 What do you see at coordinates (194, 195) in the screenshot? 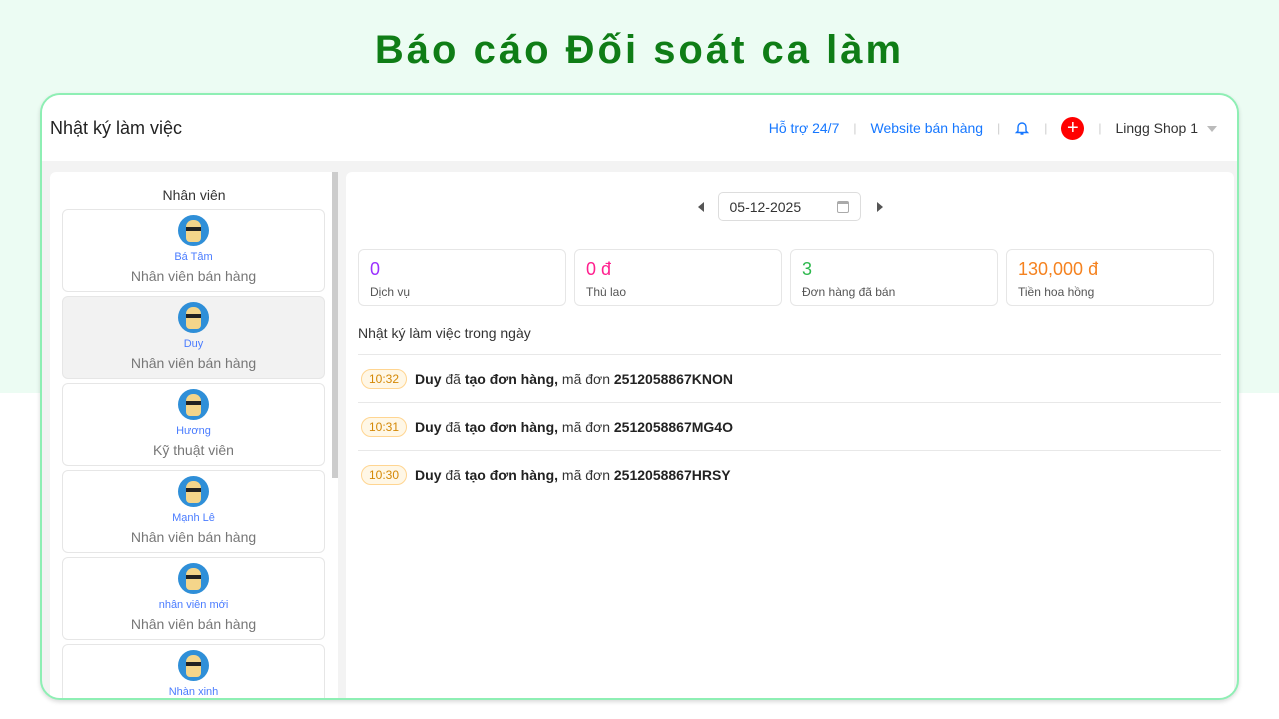
I see `sidebar-heading: Nhân viên` at bounding box center [194, 195].